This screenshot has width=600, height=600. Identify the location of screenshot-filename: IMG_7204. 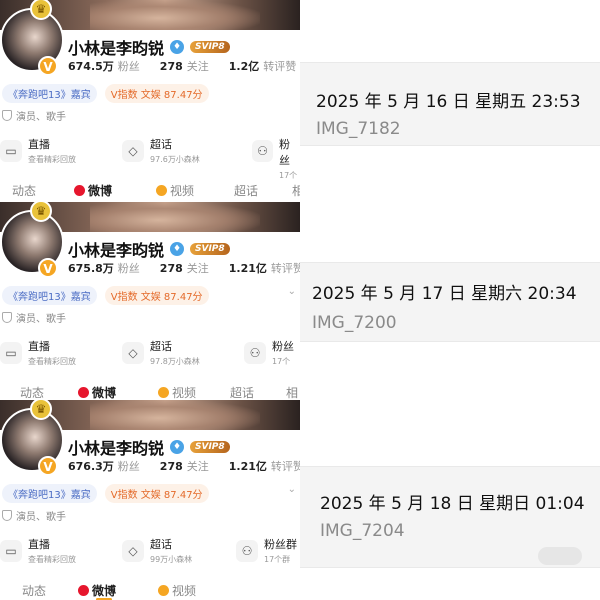
(362, 531).